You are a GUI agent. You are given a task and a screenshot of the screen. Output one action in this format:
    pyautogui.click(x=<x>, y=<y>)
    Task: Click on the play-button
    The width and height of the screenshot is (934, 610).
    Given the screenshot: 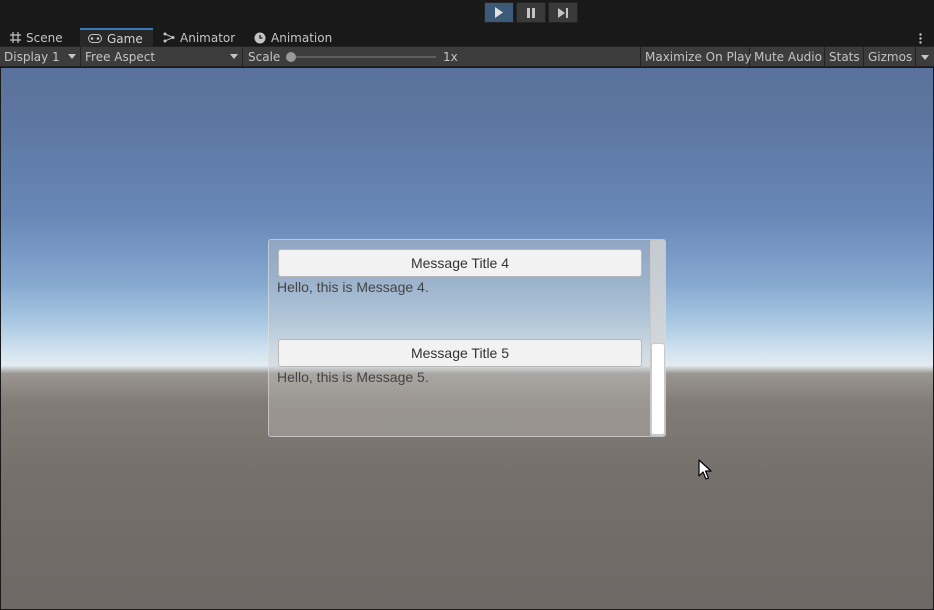 What is the action you would take?
    pyautogui.click(x=499, y=12)
    